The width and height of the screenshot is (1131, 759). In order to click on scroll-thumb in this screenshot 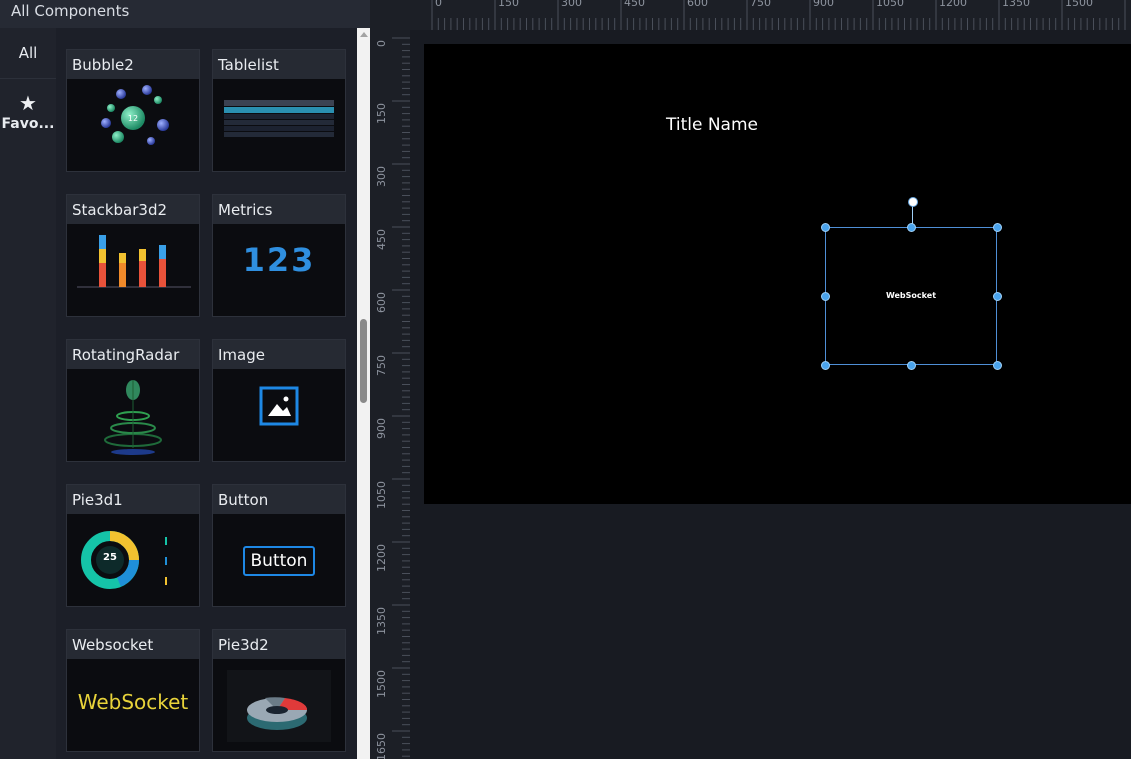, I will do `click(363, 361)`.